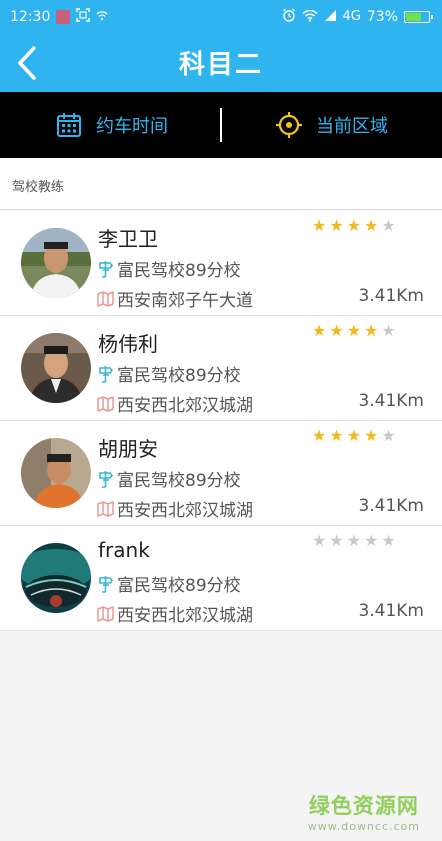 This screenshot has height=841, width=442. I want to click on coach-row: 胡朋安 ★ ★ ★ ★ ★ 富民驾校89分校 西安西北郊汉城湖 3.41Km, so click(221, 473).